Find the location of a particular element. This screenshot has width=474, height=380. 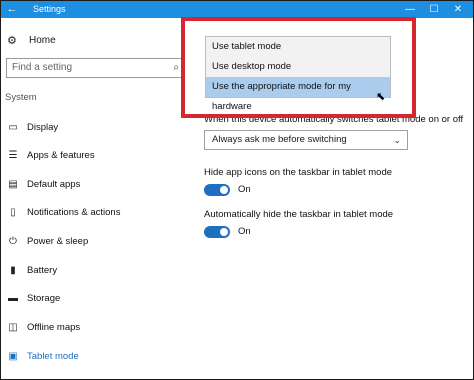

sidebar-item-battery: ▮ Battery is located at coordinates (32, 270).